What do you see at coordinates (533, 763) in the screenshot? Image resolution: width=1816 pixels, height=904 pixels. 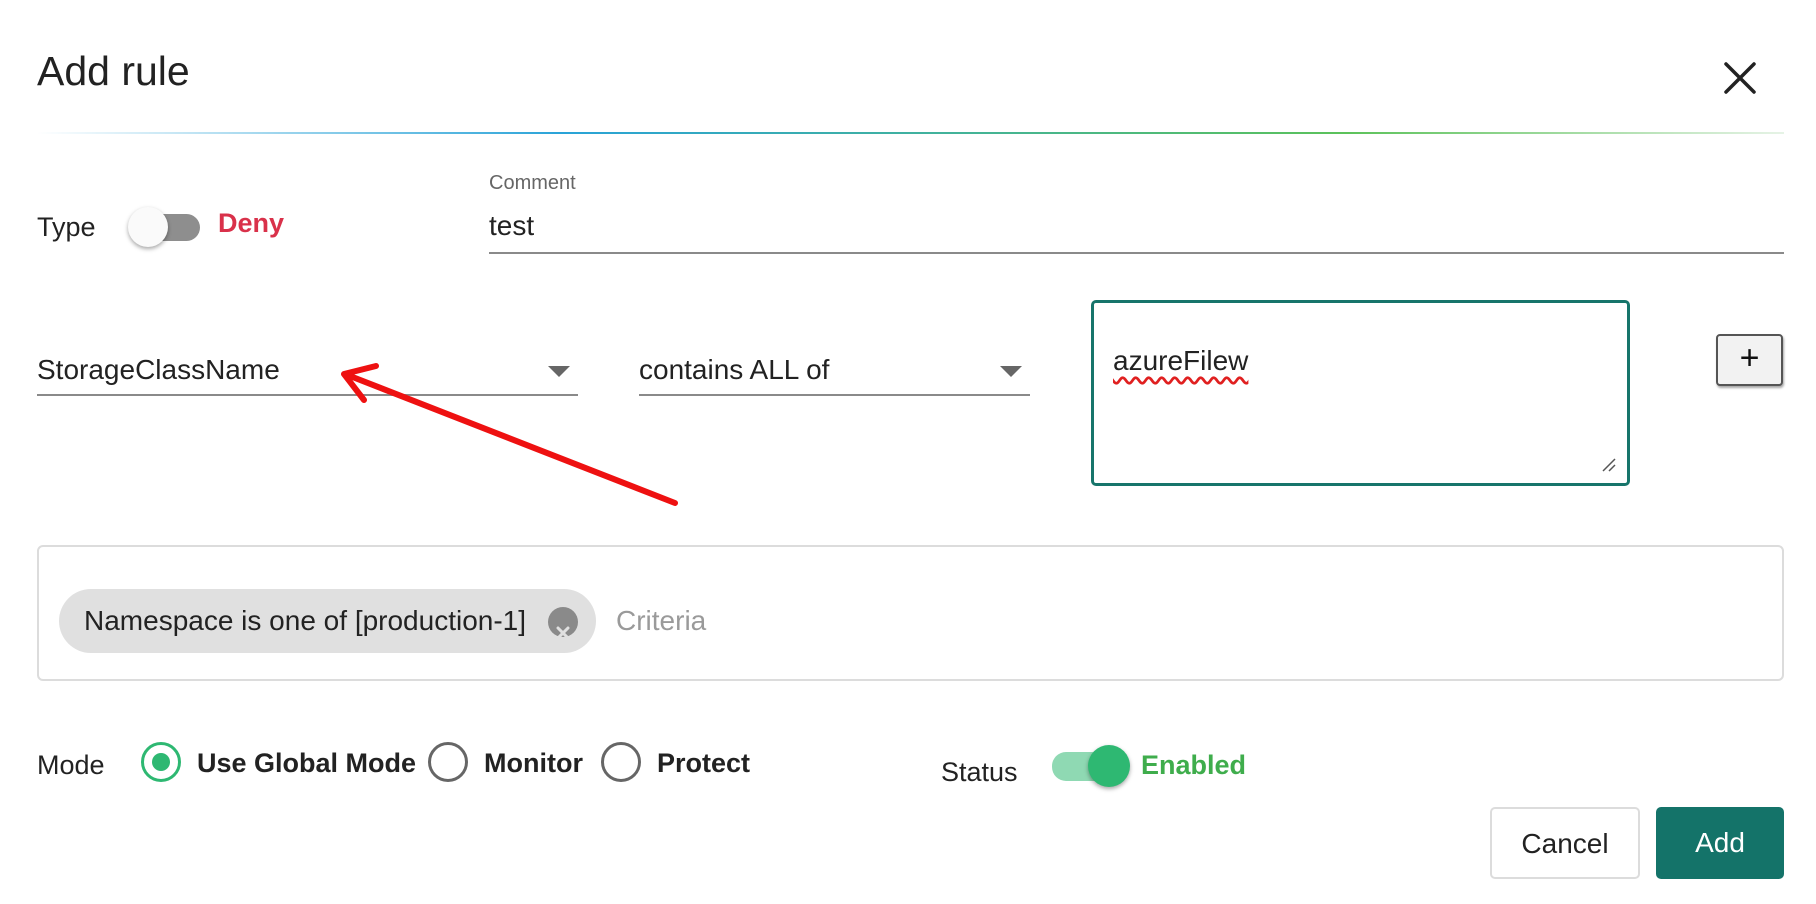 I see `radio-label-monitor: Monitor` at bounding box center [533, 763].